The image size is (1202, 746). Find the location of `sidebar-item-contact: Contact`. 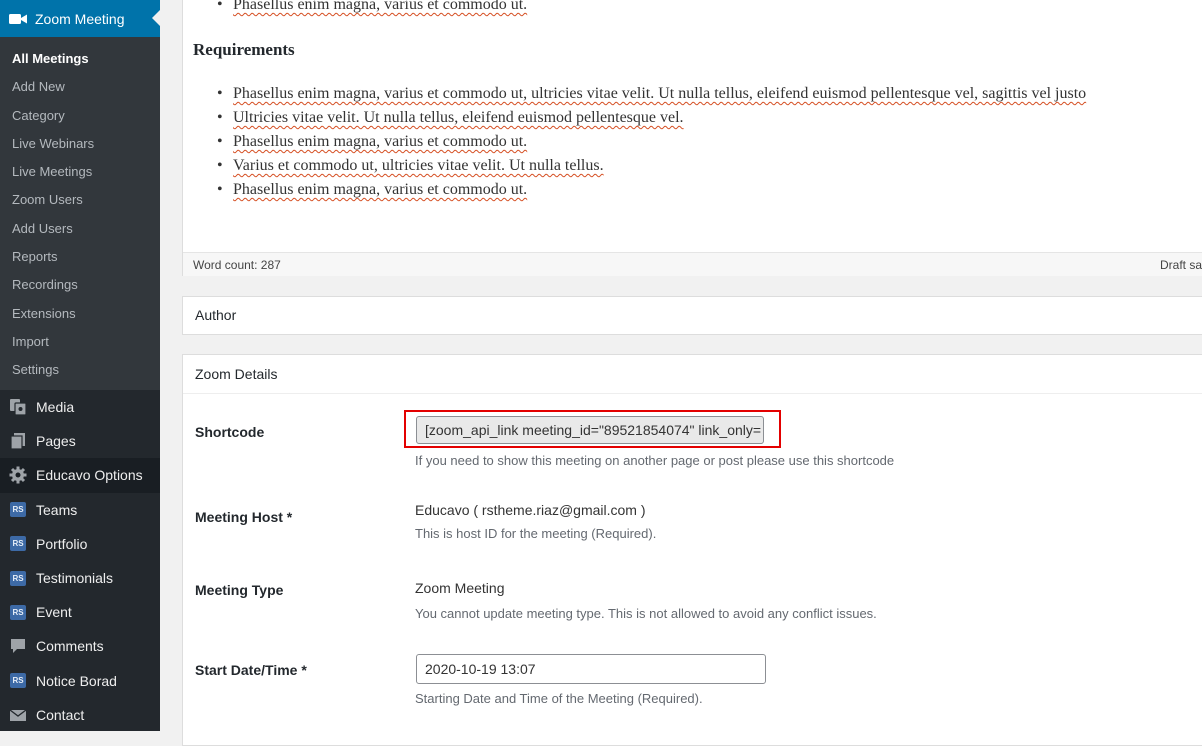

sidebar-item-contact: Contact is located at coordinates (80, 715).